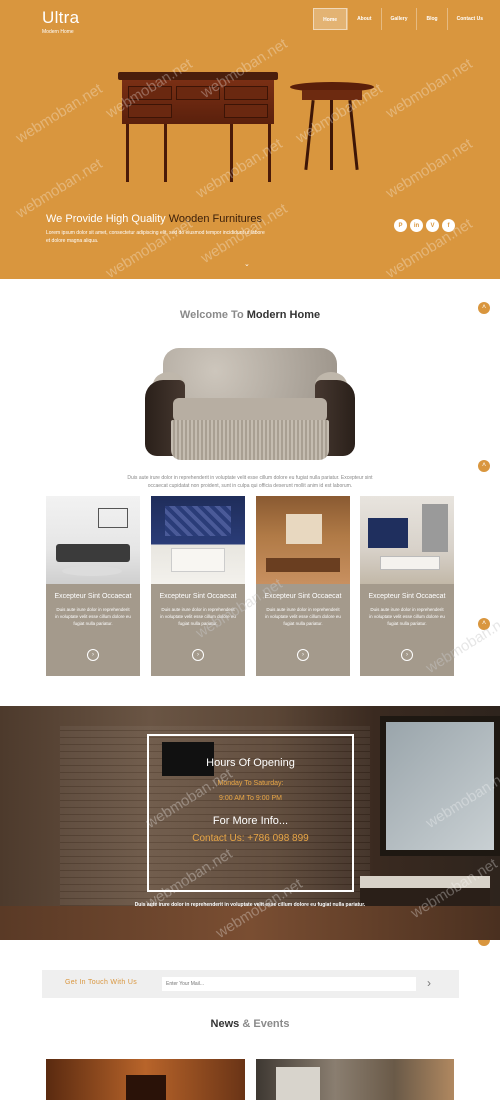  Describe the element at coordinates (330, 19) in the screenshot. I see `nav-item-home: Home` at that location.